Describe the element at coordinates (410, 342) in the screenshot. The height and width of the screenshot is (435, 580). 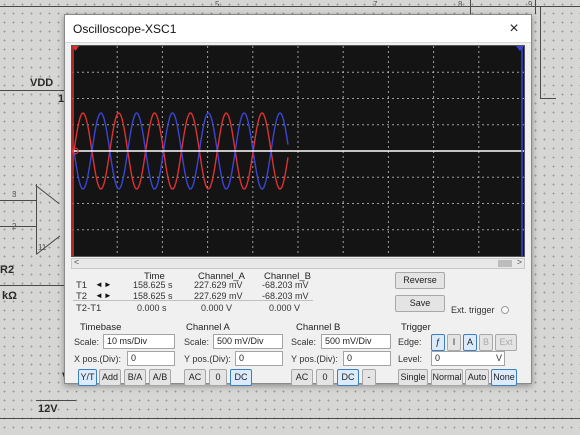
I see `trigger-edge-label: Edge:` at that location.